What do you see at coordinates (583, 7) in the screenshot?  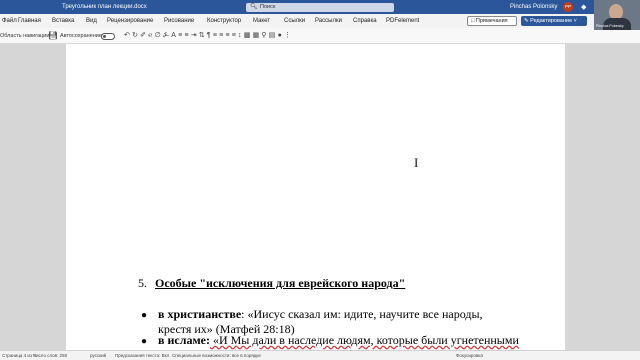 I see `diamond-icon: ◆` at bounding box center [583, 7].